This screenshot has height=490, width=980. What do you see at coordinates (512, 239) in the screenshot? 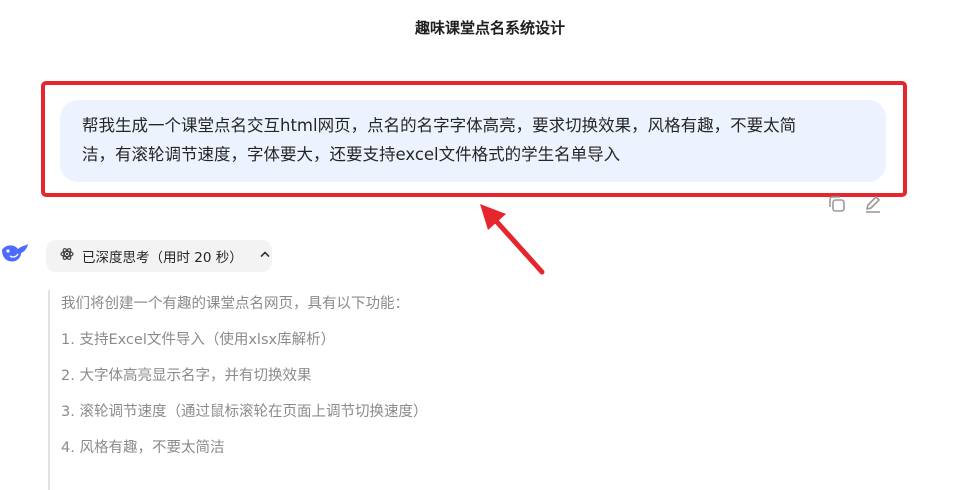
I see `annotation-arrow` at bounding box center [512, 239].